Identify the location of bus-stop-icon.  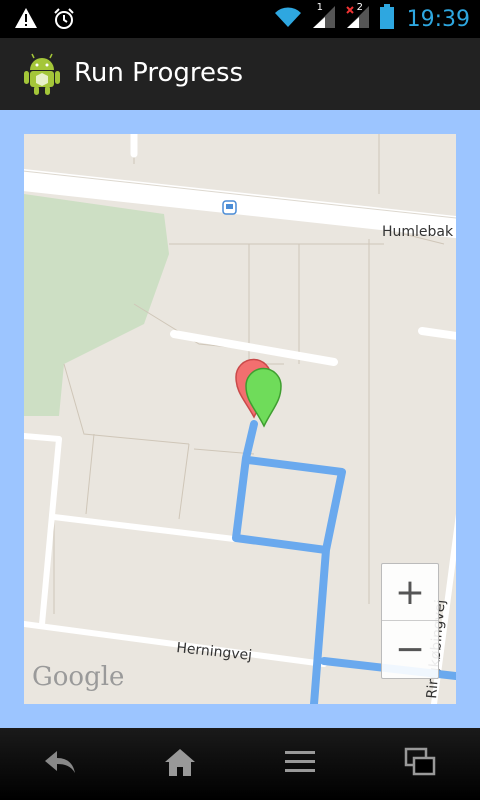
(229, 207).